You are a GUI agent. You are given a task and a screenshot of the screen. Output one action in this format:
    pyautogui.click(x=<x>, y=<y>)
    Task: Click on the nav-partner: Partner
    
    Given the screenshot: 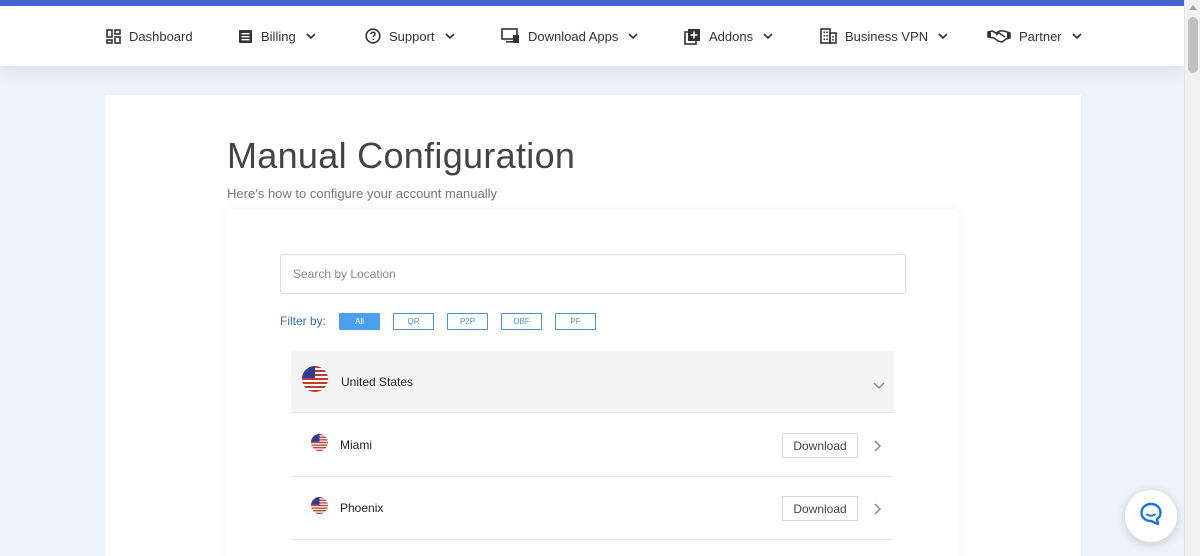 What is the action you would take?
    pyautogui.click(x=1034, y=36)
    